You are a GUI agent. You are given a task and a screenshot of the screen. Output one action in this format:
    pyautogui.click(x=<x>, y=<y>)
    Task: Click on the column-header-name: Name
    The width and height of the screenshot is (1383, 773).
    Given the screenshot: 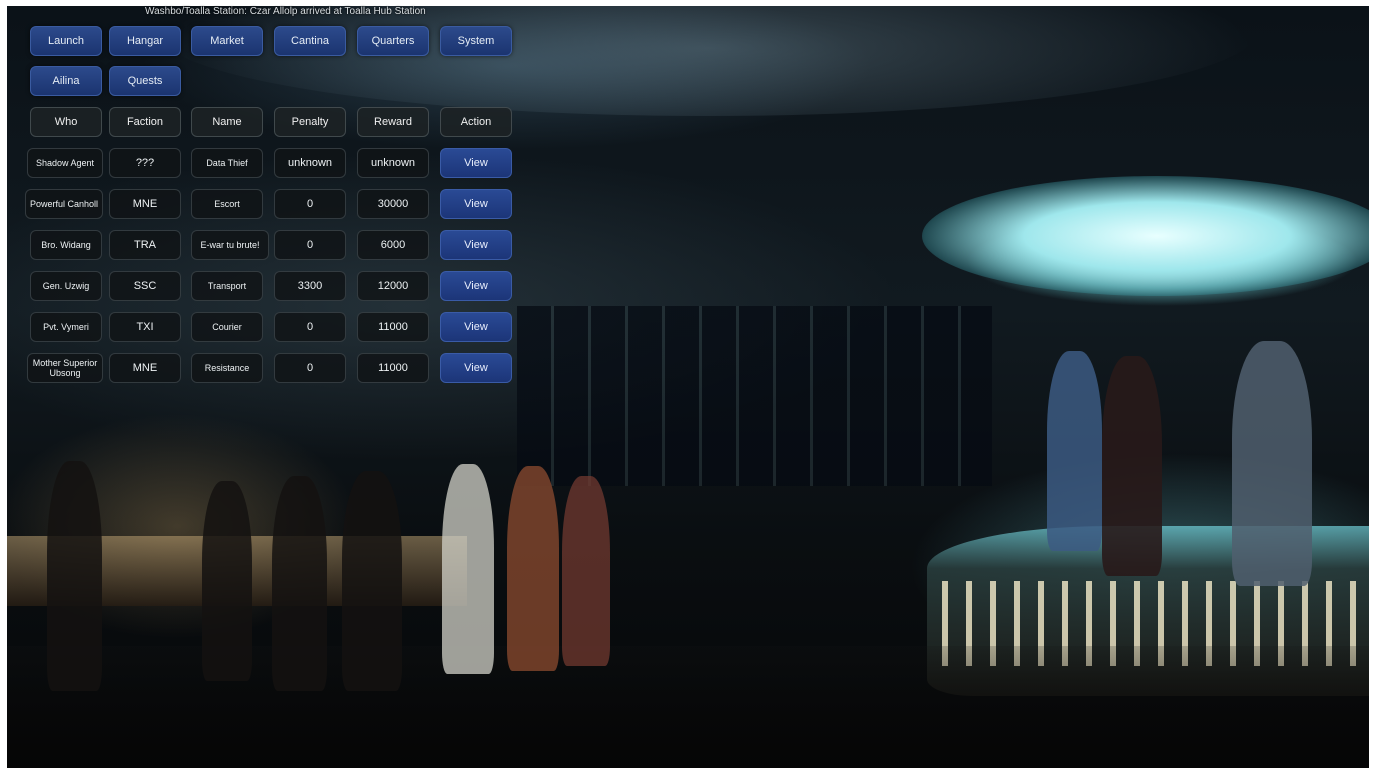 What is the action you would take?
    pyautogui.click(x=227, y=122)
    